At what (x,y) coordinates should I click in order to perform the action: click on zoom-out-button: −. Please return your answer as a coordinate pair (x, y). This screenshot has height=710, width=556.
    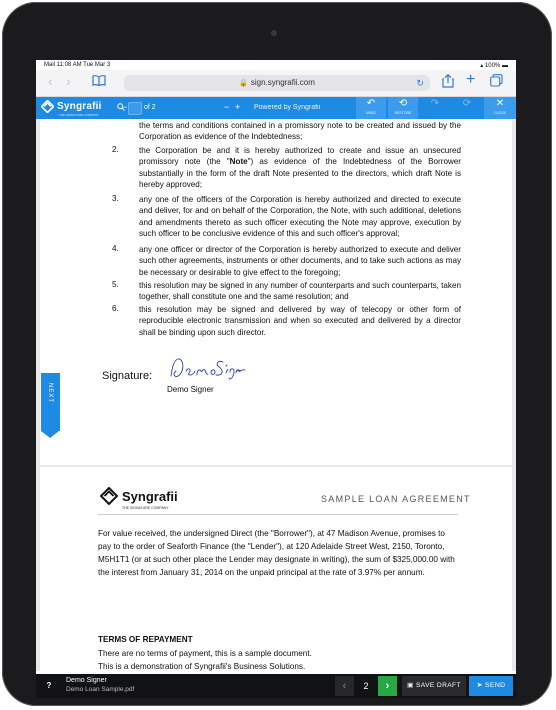
    Looking at the image, I should click on (124, 107).